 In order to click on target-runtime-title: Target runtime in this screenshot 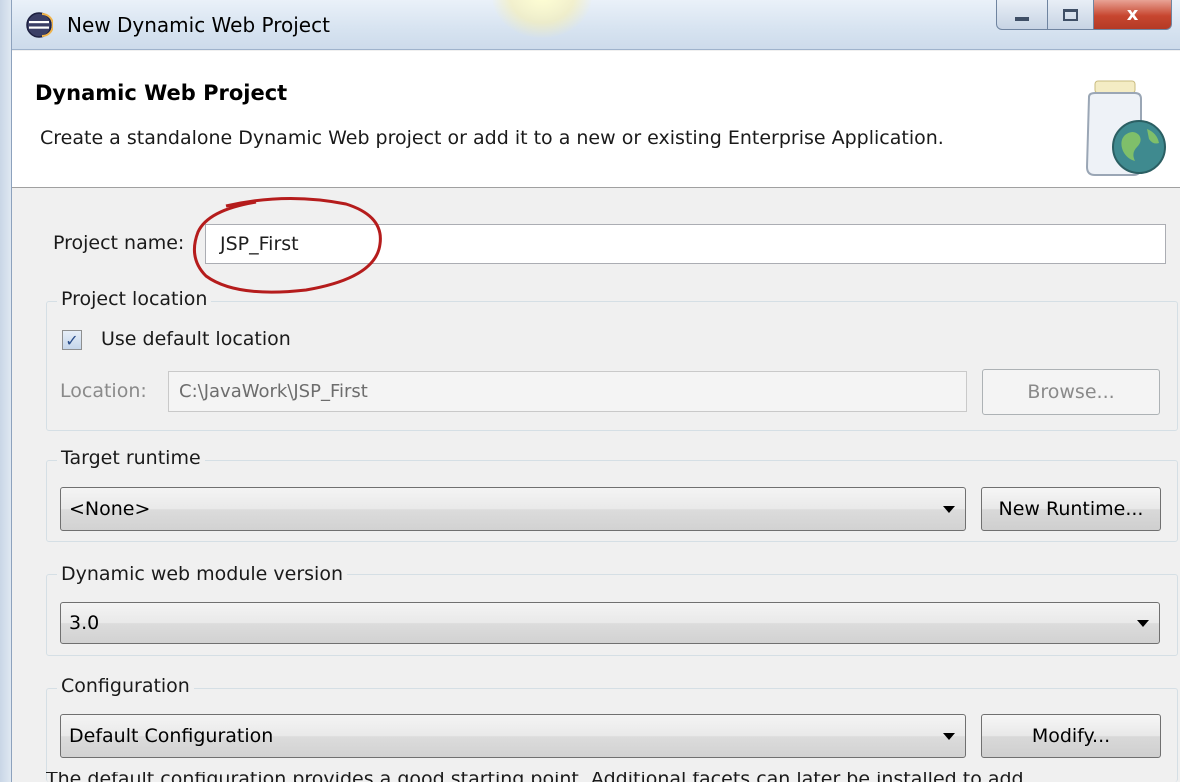, I will do `click(131, 458)`.